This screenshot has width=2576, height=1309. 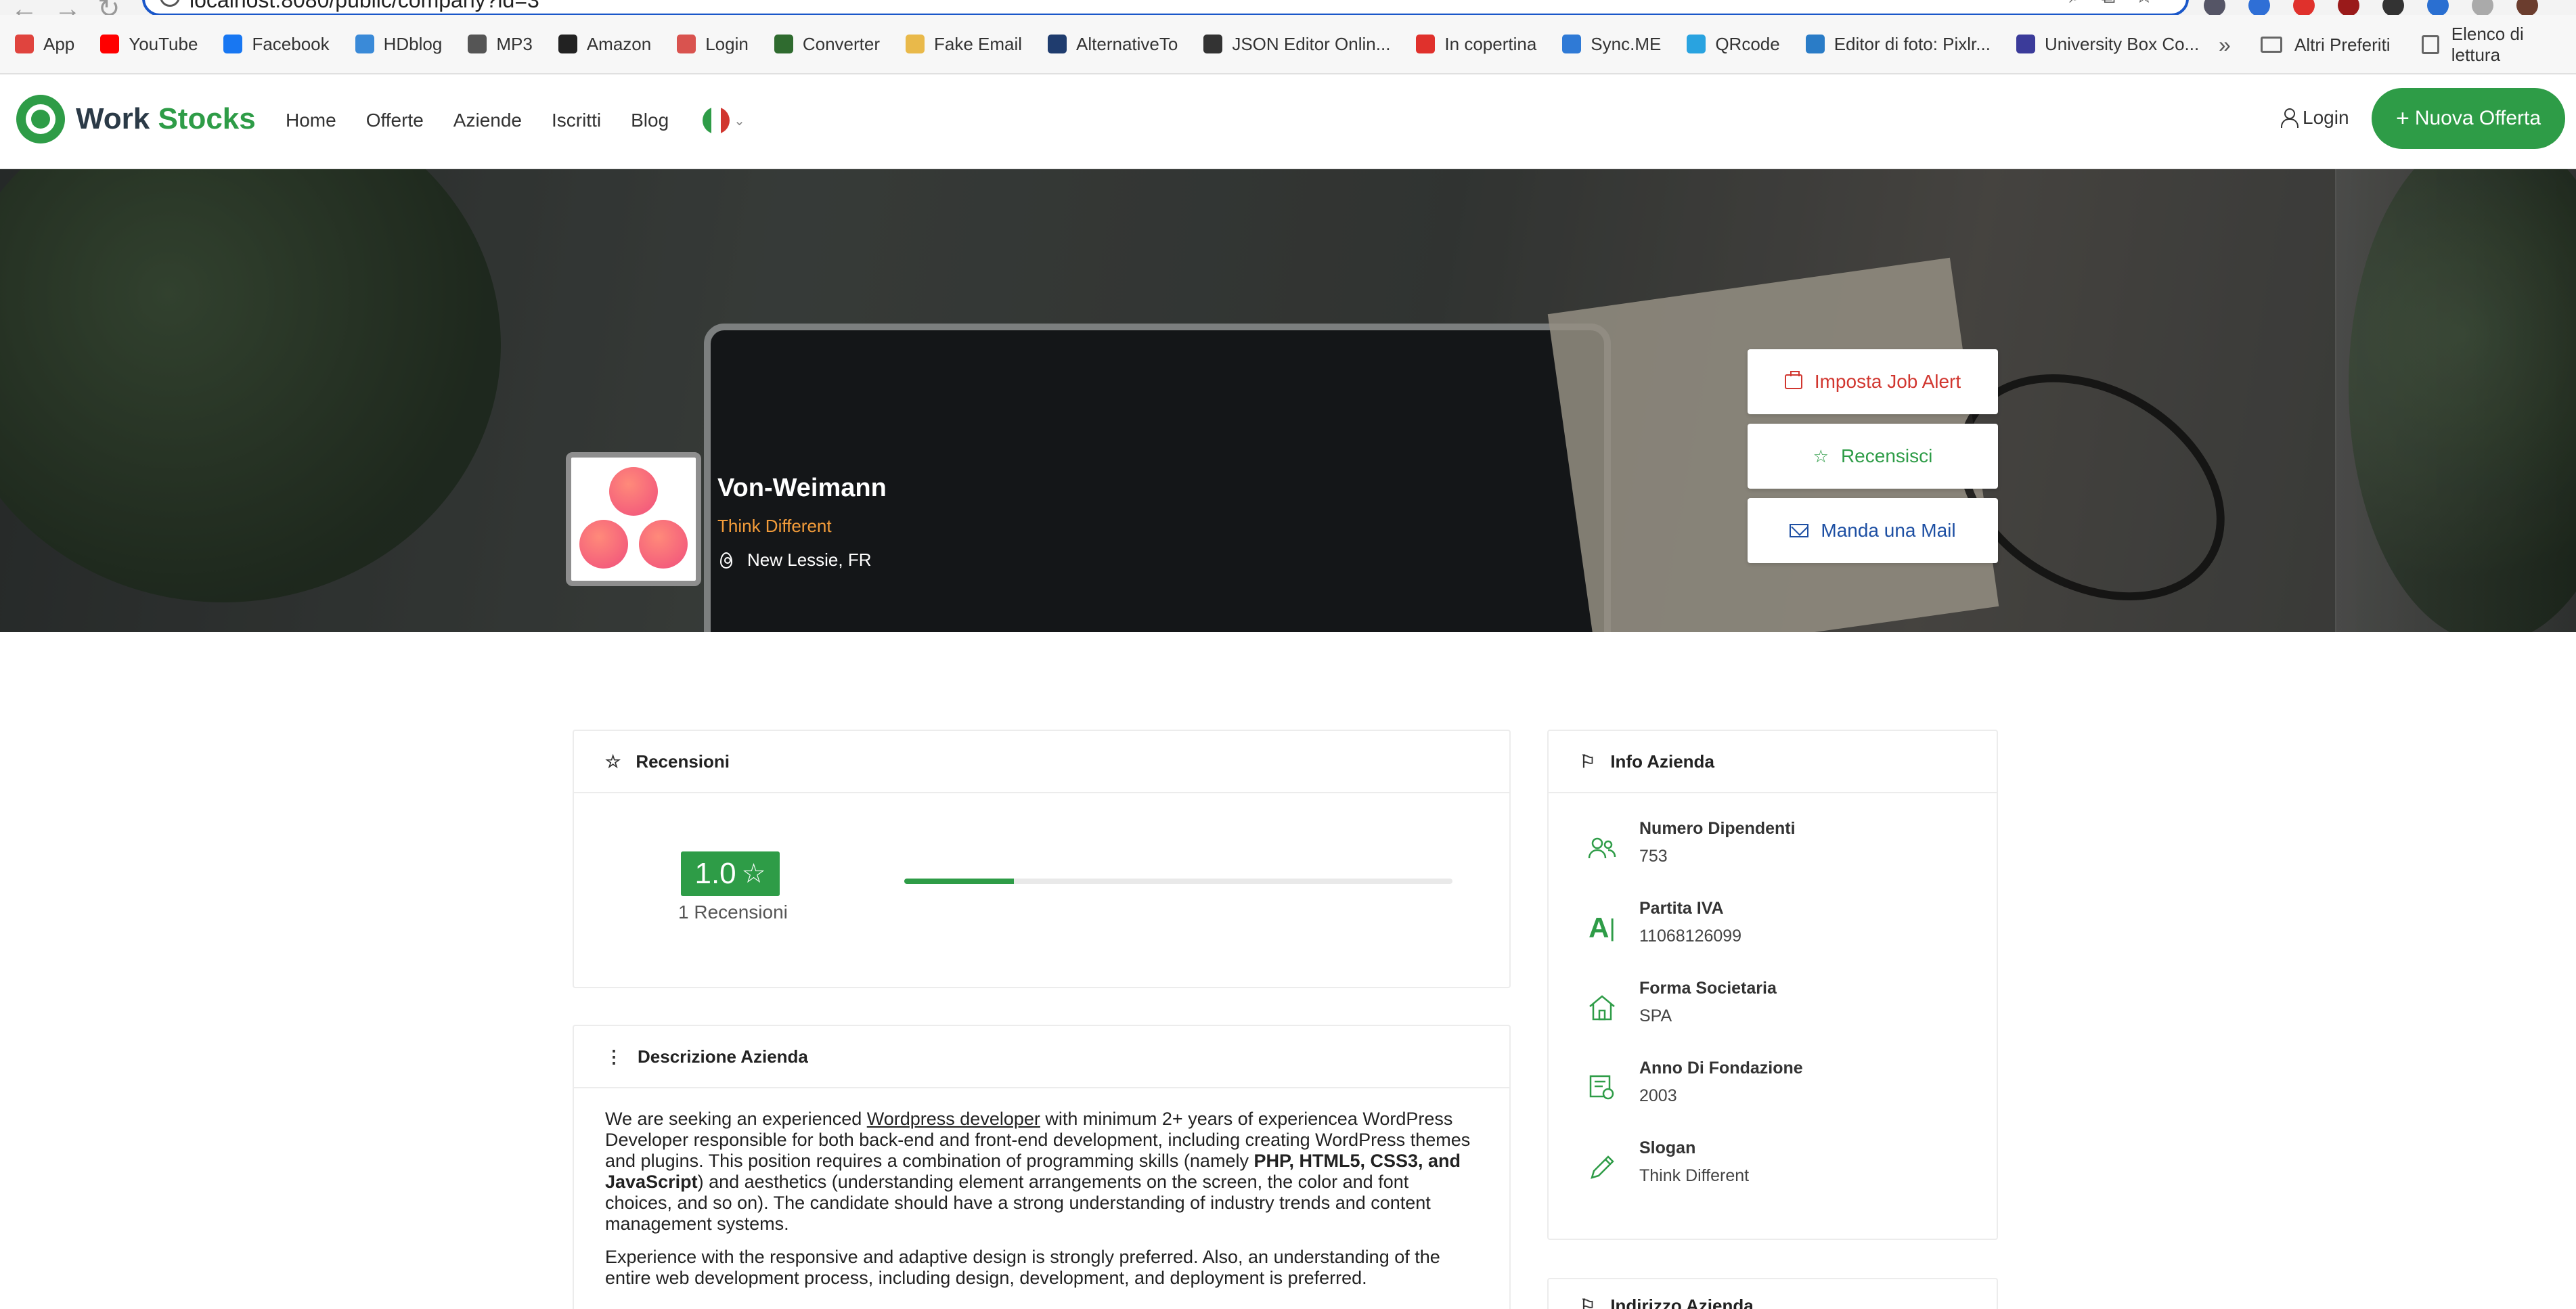 I want to click on folder-icon, so click(x=2271, y=45).